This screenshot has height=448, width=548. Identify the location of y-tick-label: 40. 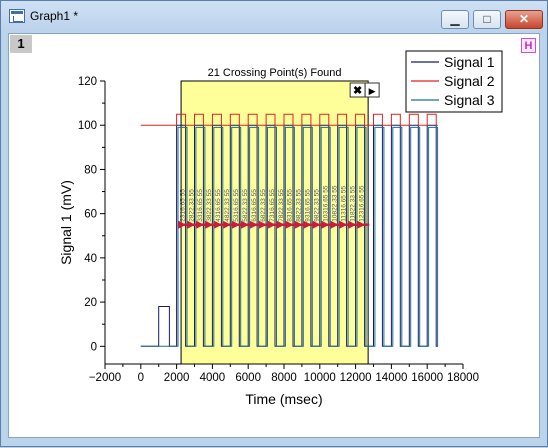
(90, 259).